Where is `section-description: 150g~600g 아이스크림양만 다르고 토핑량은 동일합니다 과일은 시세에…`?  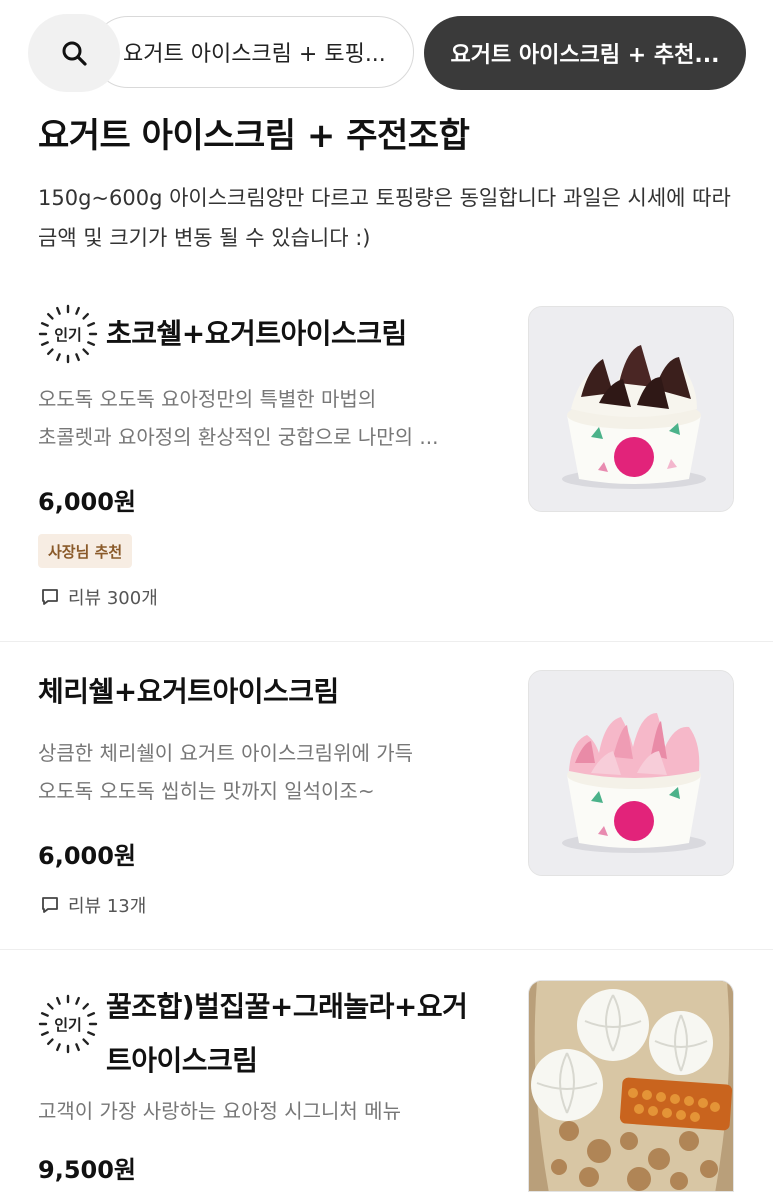
section-description: 150g~600g 아이스크림양만 다르고 토핑량은 동일합니다 과일은 시세에… is located at coordinates (384, 218).